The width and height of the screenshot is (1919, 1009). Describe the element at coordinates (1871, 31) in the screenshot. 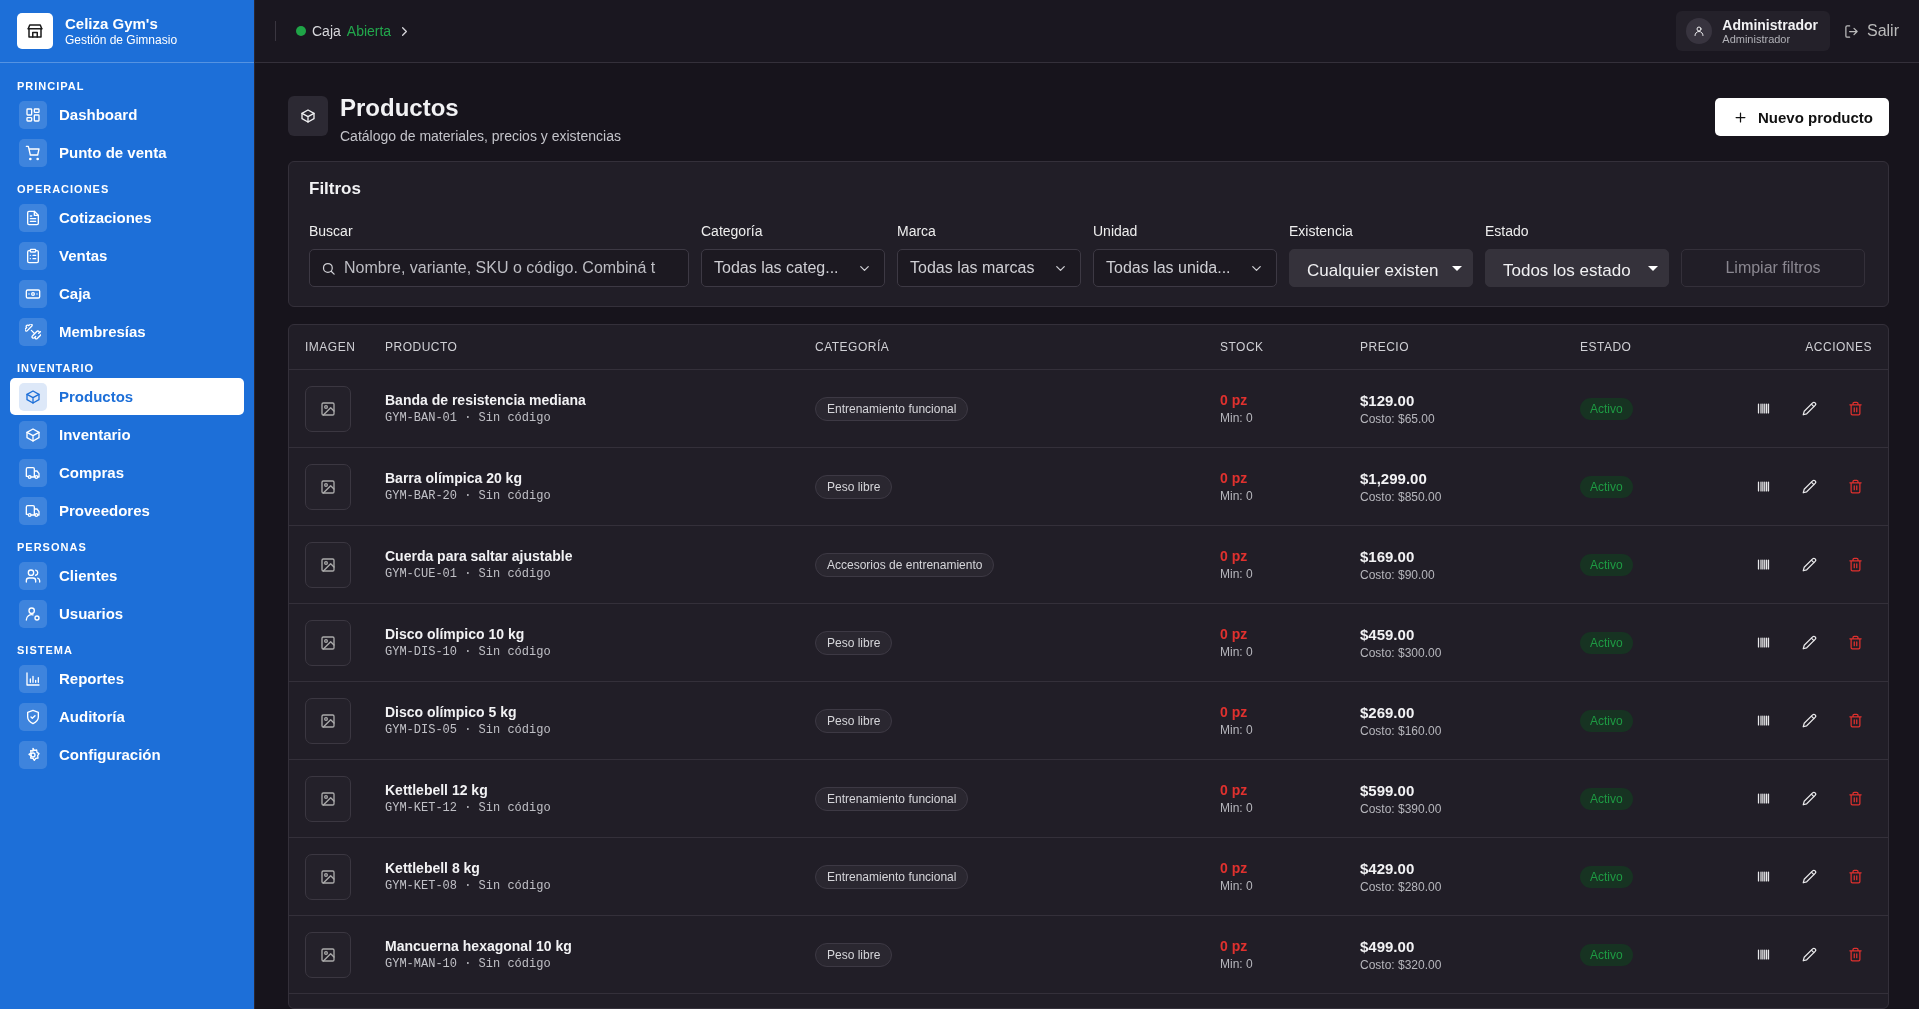

I see `logout-button: Salir` at that location.